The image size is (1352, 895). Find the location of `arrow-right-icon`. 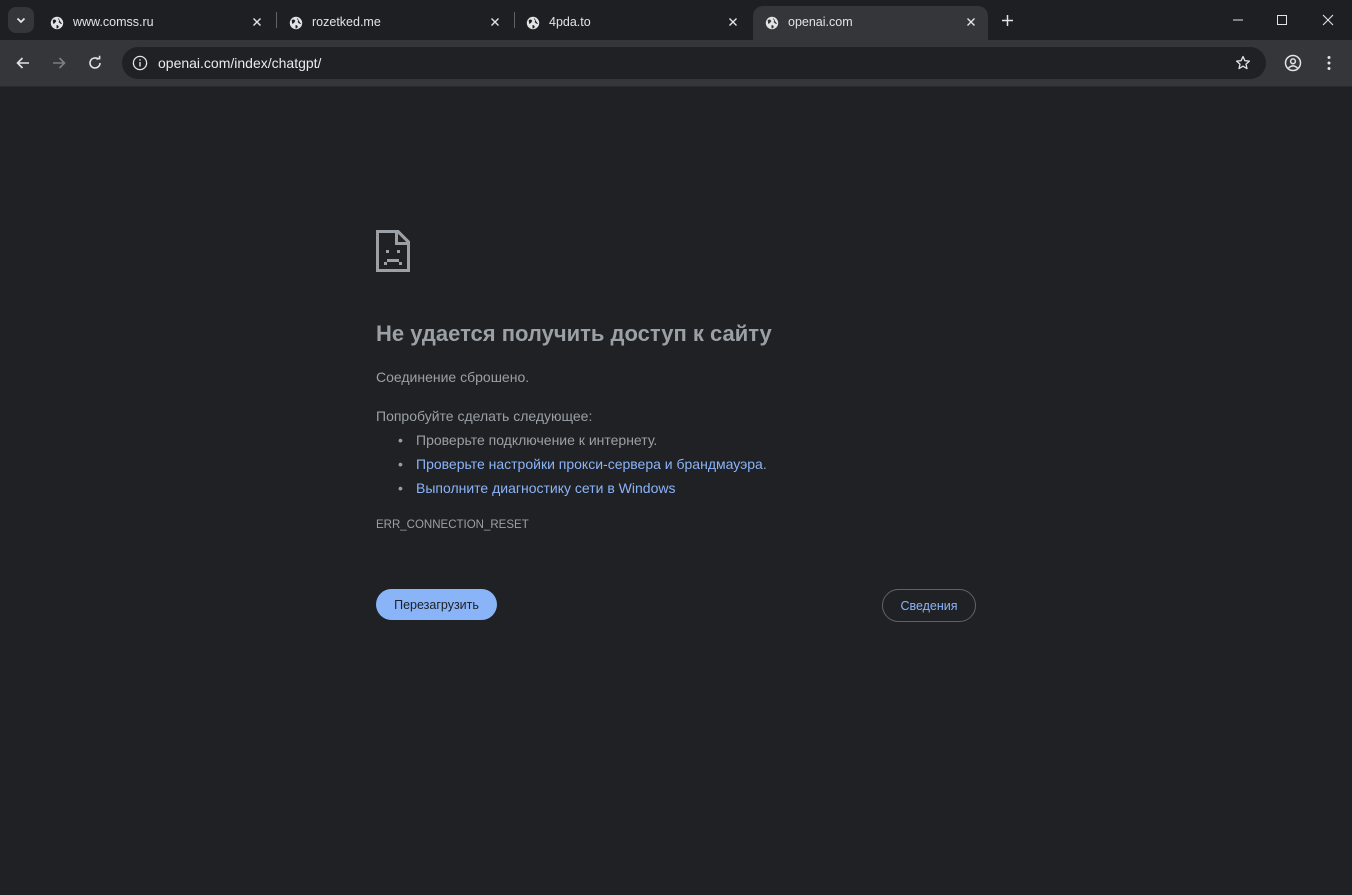

arrow-right-icon is located at coordinates (59, 63).